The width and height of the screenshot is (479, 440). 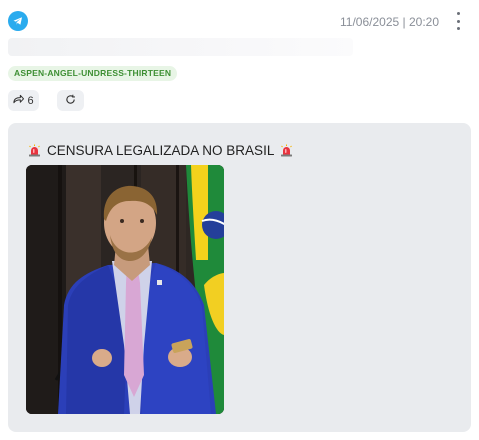 I want to click on forward-count: 6, so click(x=30, y=100).